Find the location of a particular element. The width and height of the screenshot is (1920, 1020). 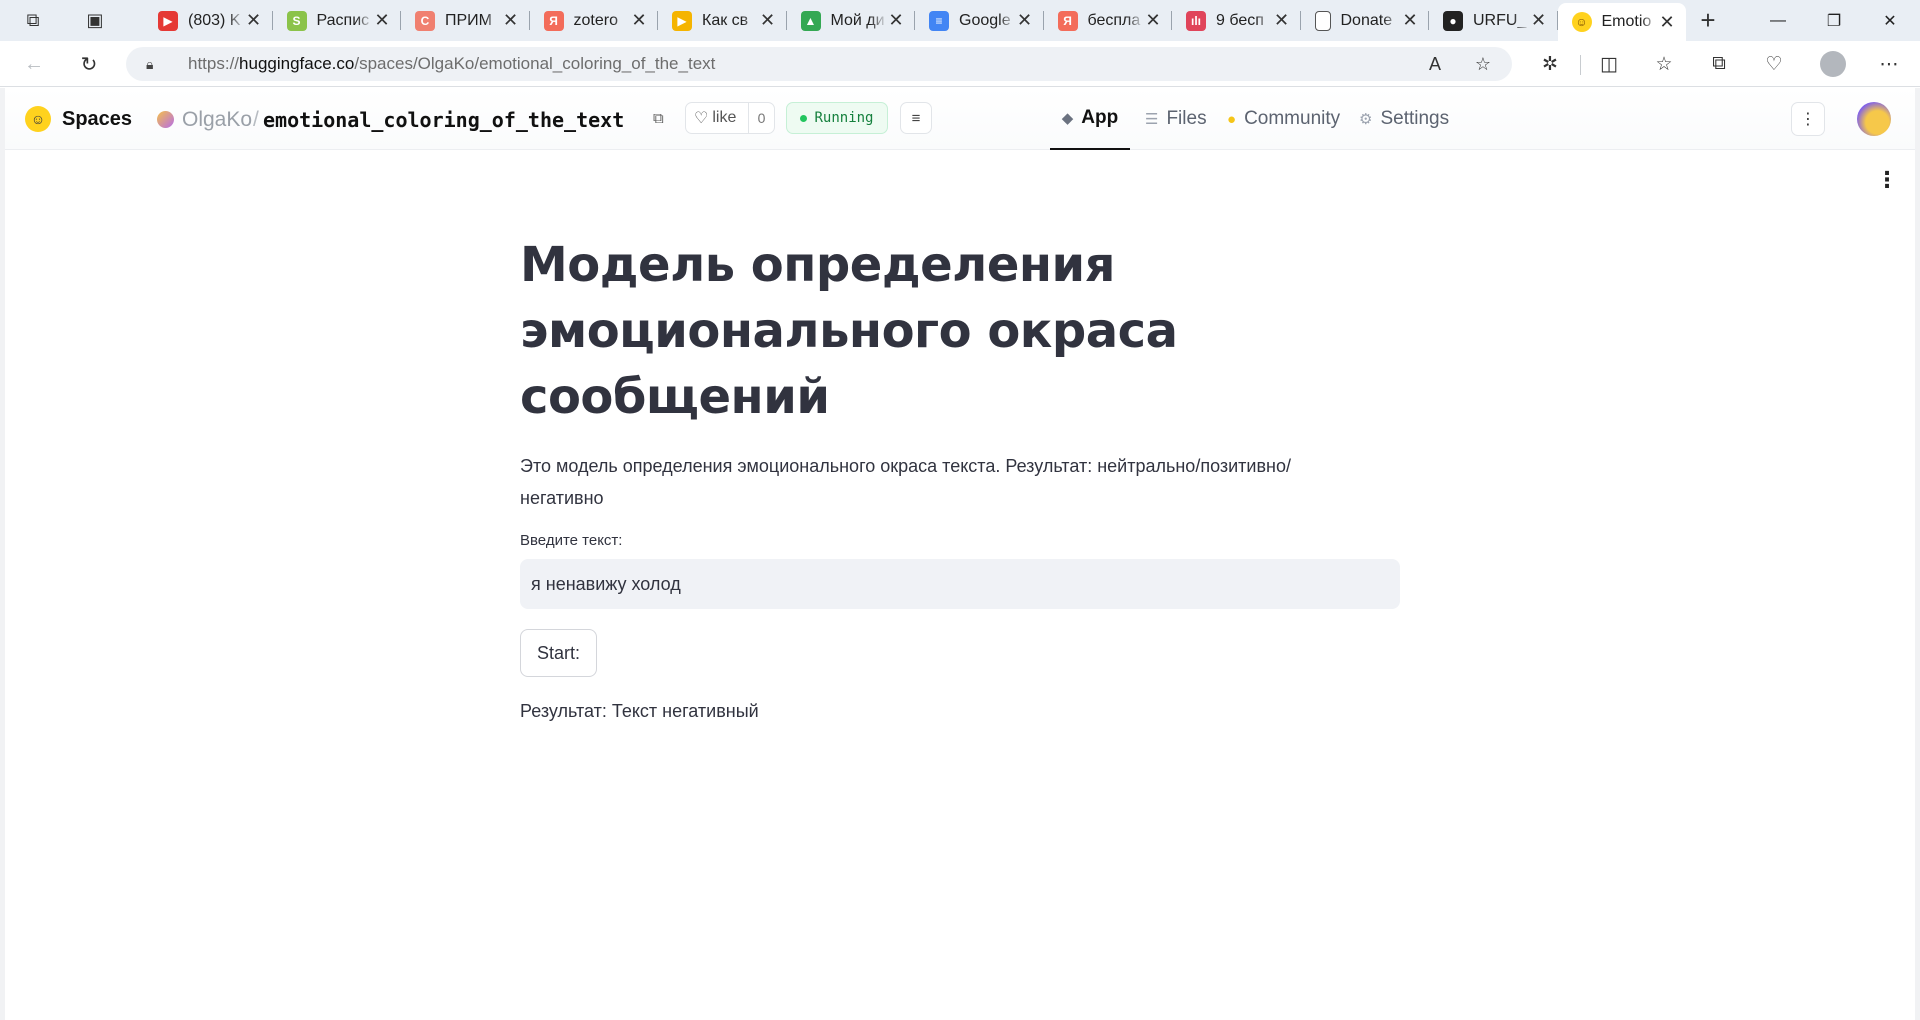

drive-icon: ▲ is located at coordinates (810, 20).